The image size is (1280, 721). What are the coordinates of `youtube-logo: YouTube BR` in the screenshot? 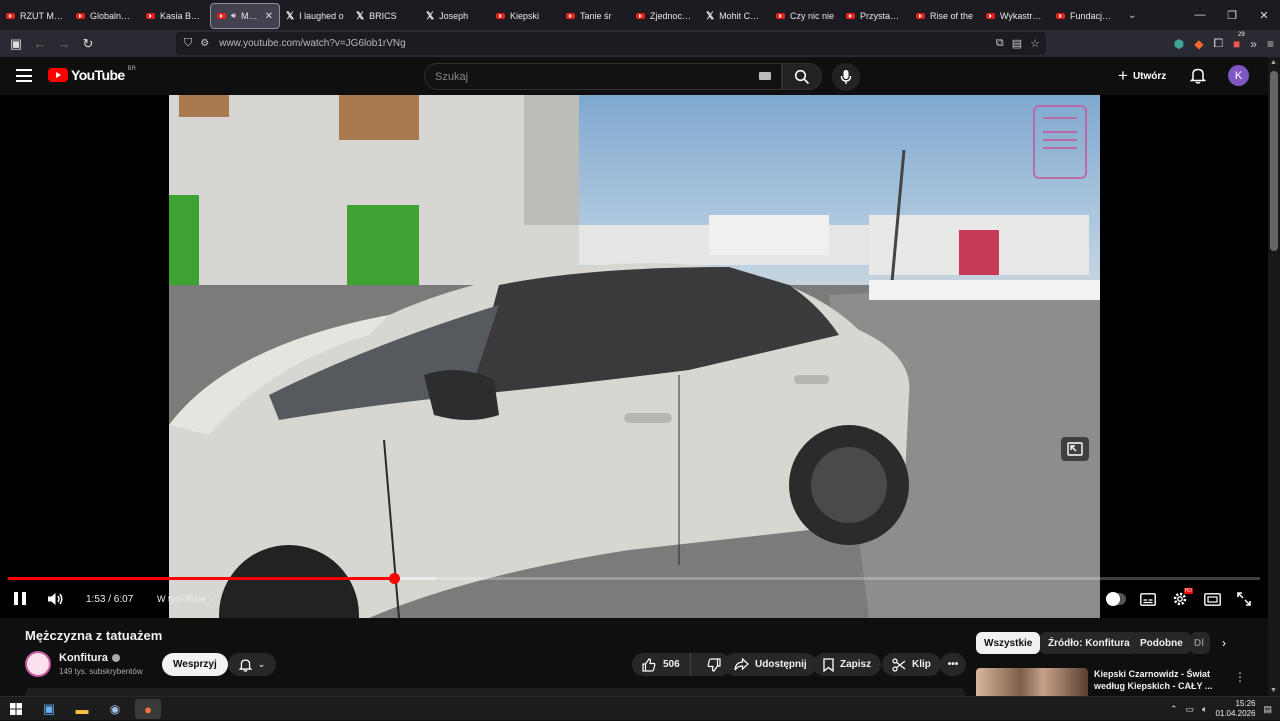 It's located at (92, 74).